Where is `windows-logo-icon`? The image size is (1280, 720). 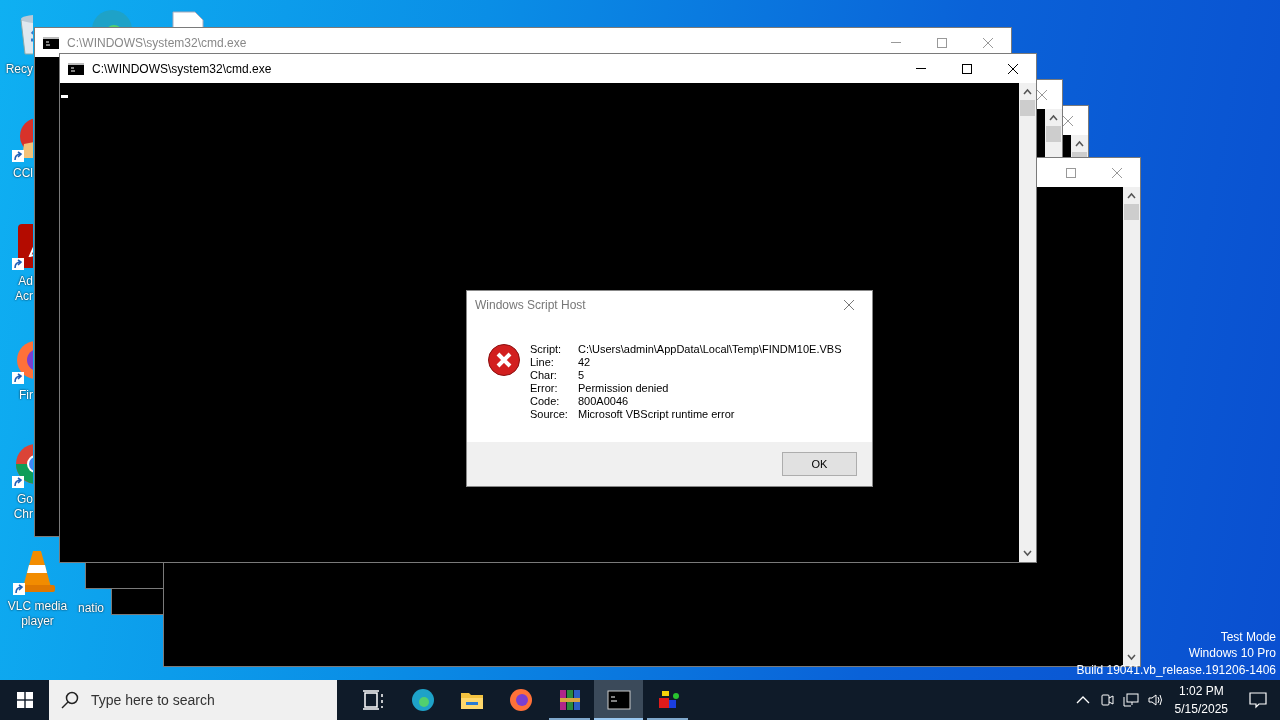 windows-logo-icon is located at coordinates (24, 700).